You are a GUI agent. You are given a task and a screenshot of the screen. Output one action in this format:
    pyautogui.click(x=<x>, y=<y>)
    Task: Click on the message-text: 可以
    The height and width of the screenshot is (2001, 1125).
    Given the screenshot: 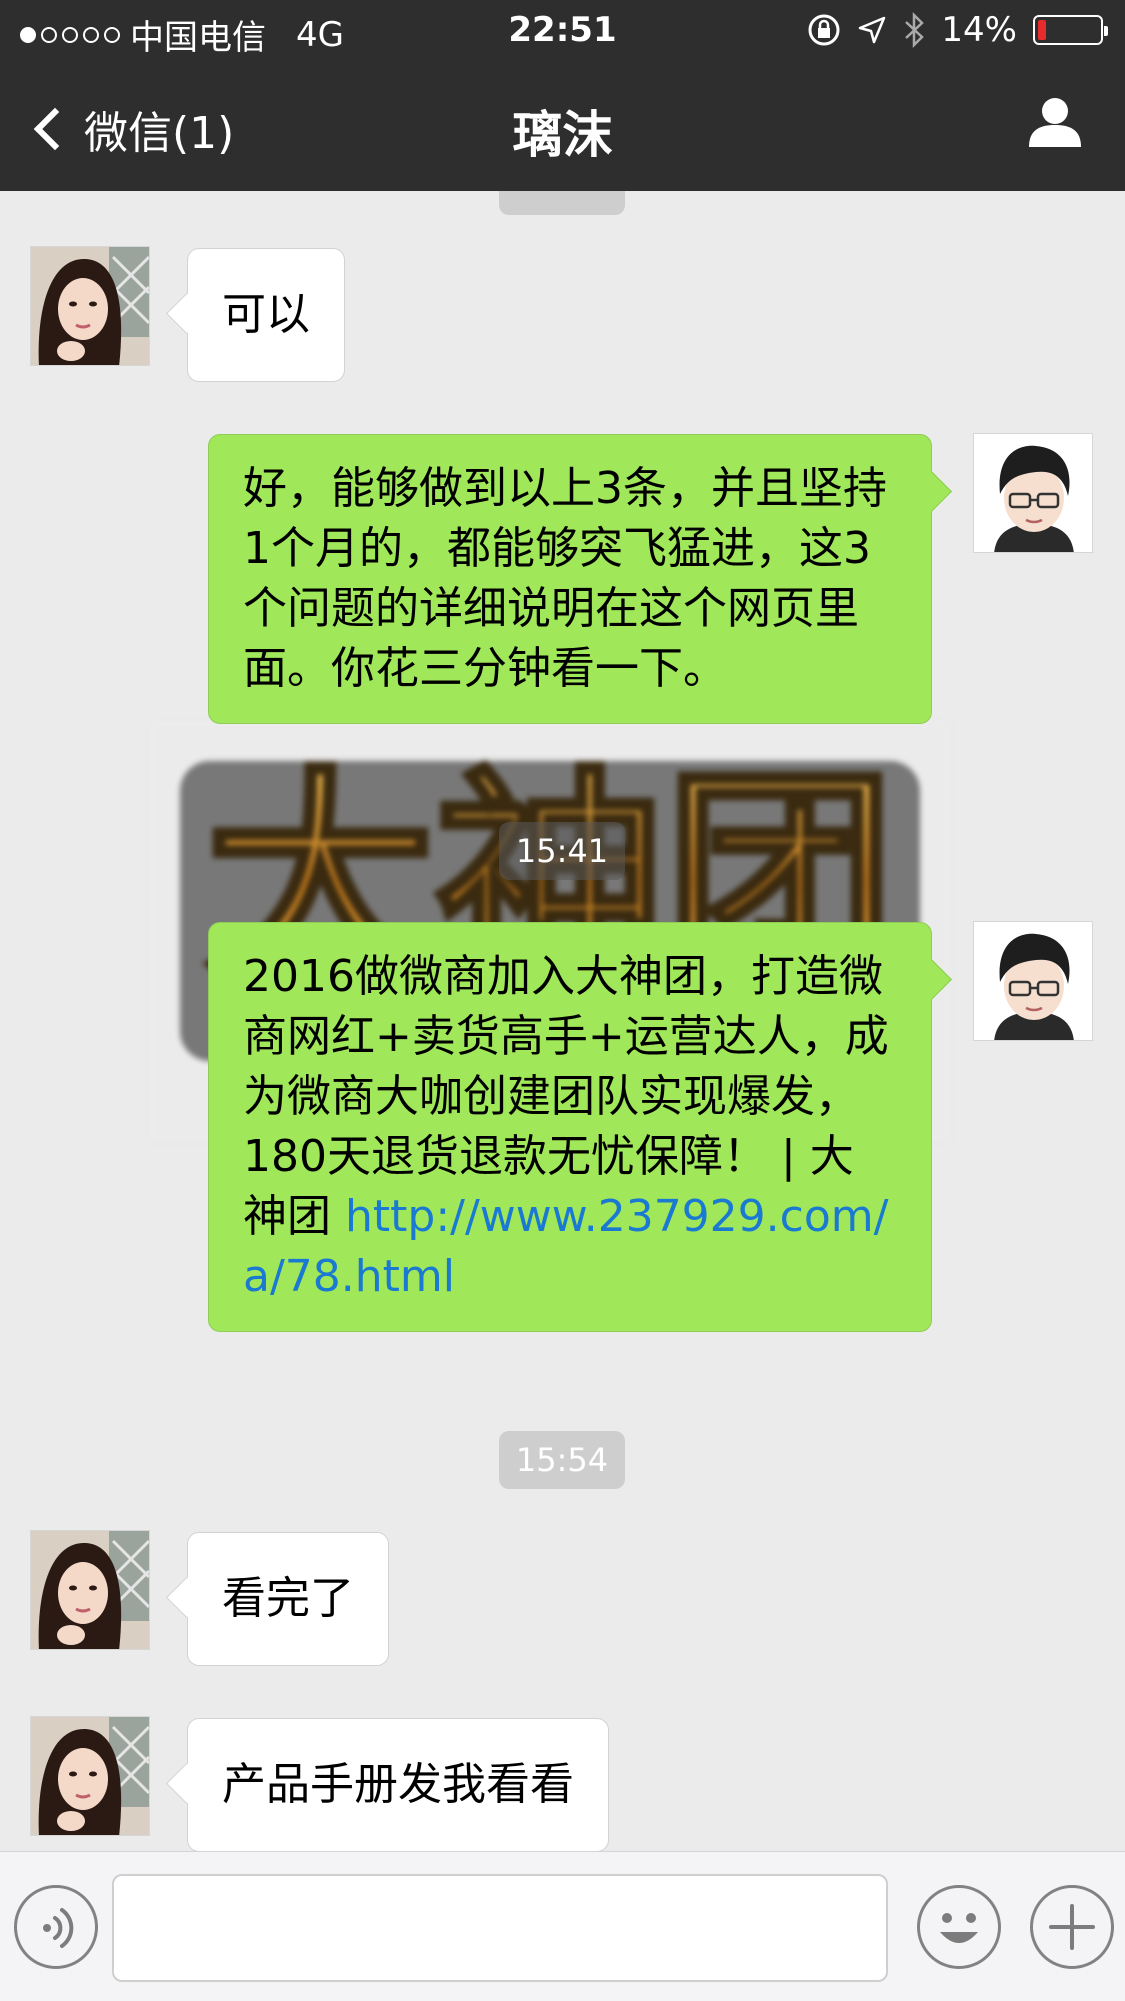 What is the action you would take?
    pyautogui.click(x=266, y=314)
    